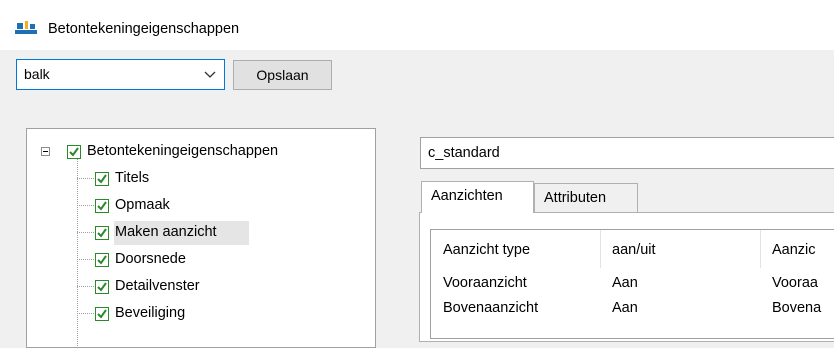 This screenshot has height=348, width=834. Describe the element at coordinates (142, 205) in the screenshot. I see `tree-item-label: Opmaak` at that location.